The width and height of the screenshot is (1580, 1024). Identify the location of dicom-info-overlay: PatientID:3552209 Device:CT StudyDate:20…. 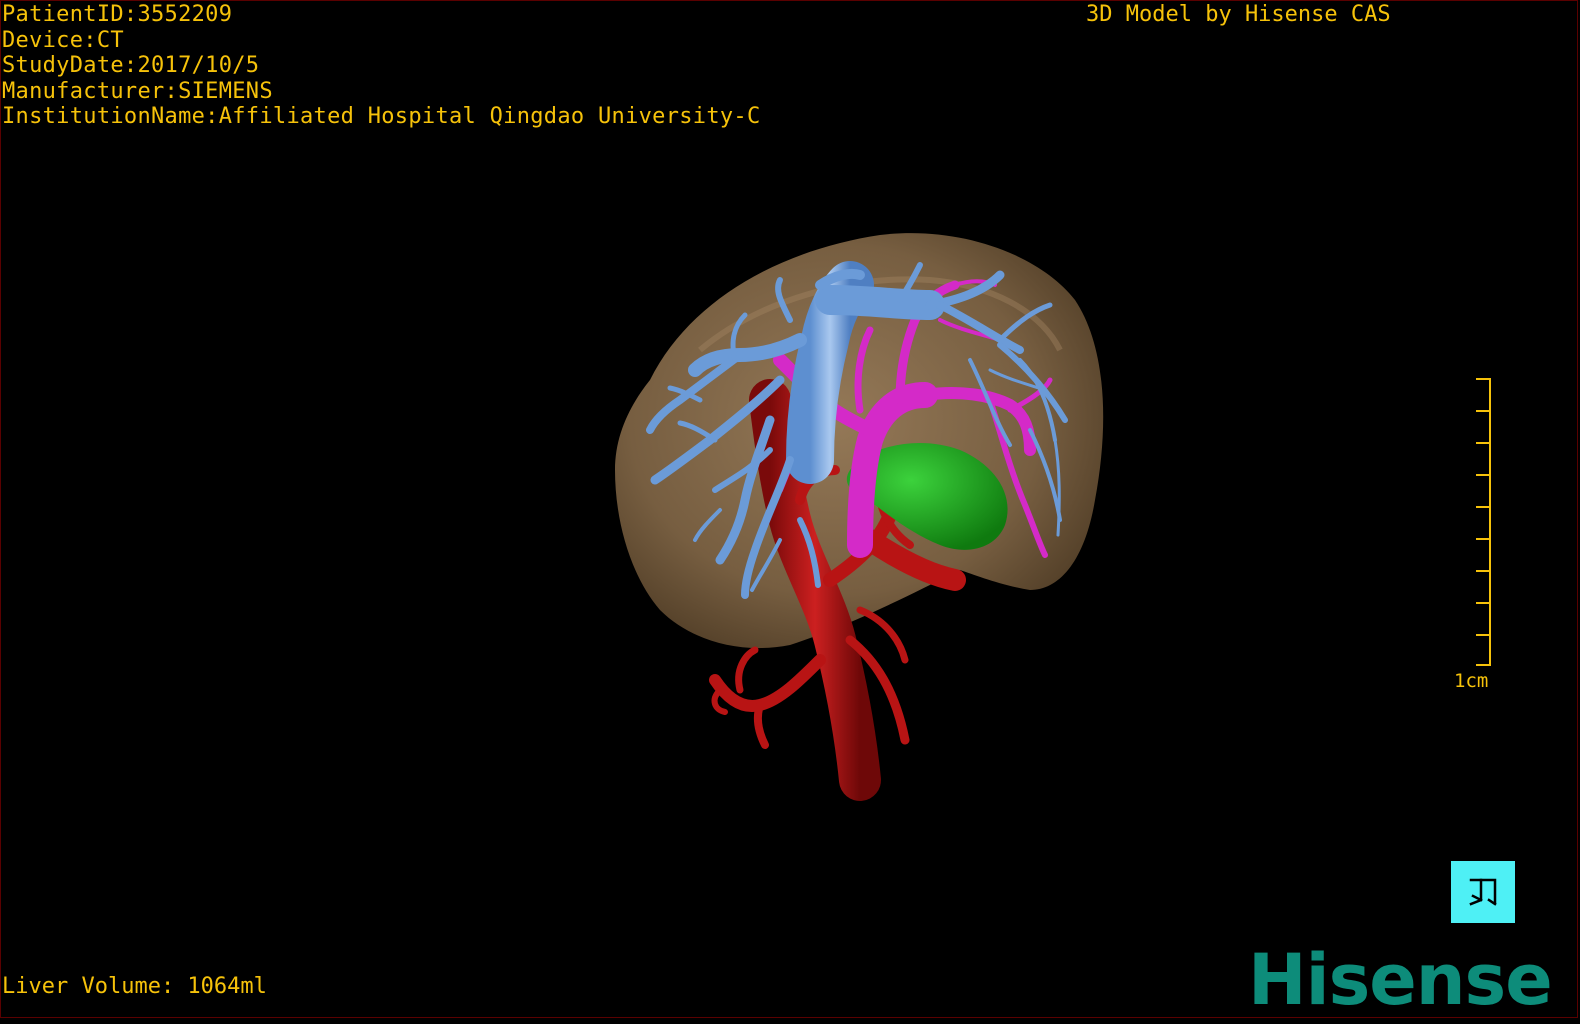
(381, 66).